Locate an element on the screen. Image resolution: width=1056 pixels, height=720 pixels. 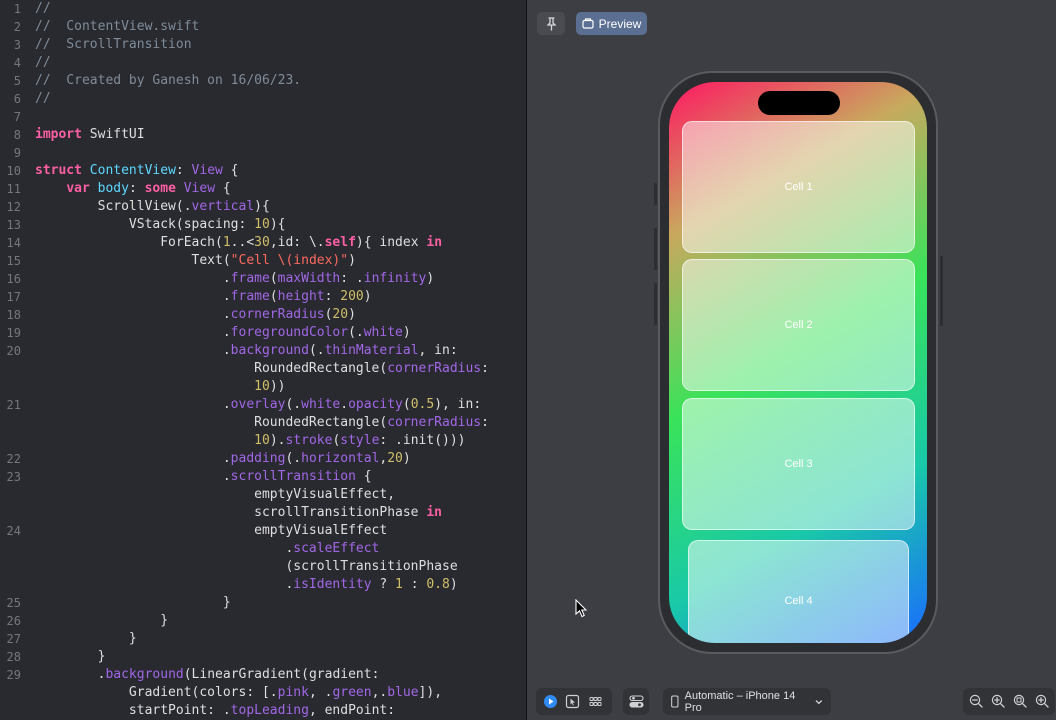
grid-icon is located at coordinates (595, 701).